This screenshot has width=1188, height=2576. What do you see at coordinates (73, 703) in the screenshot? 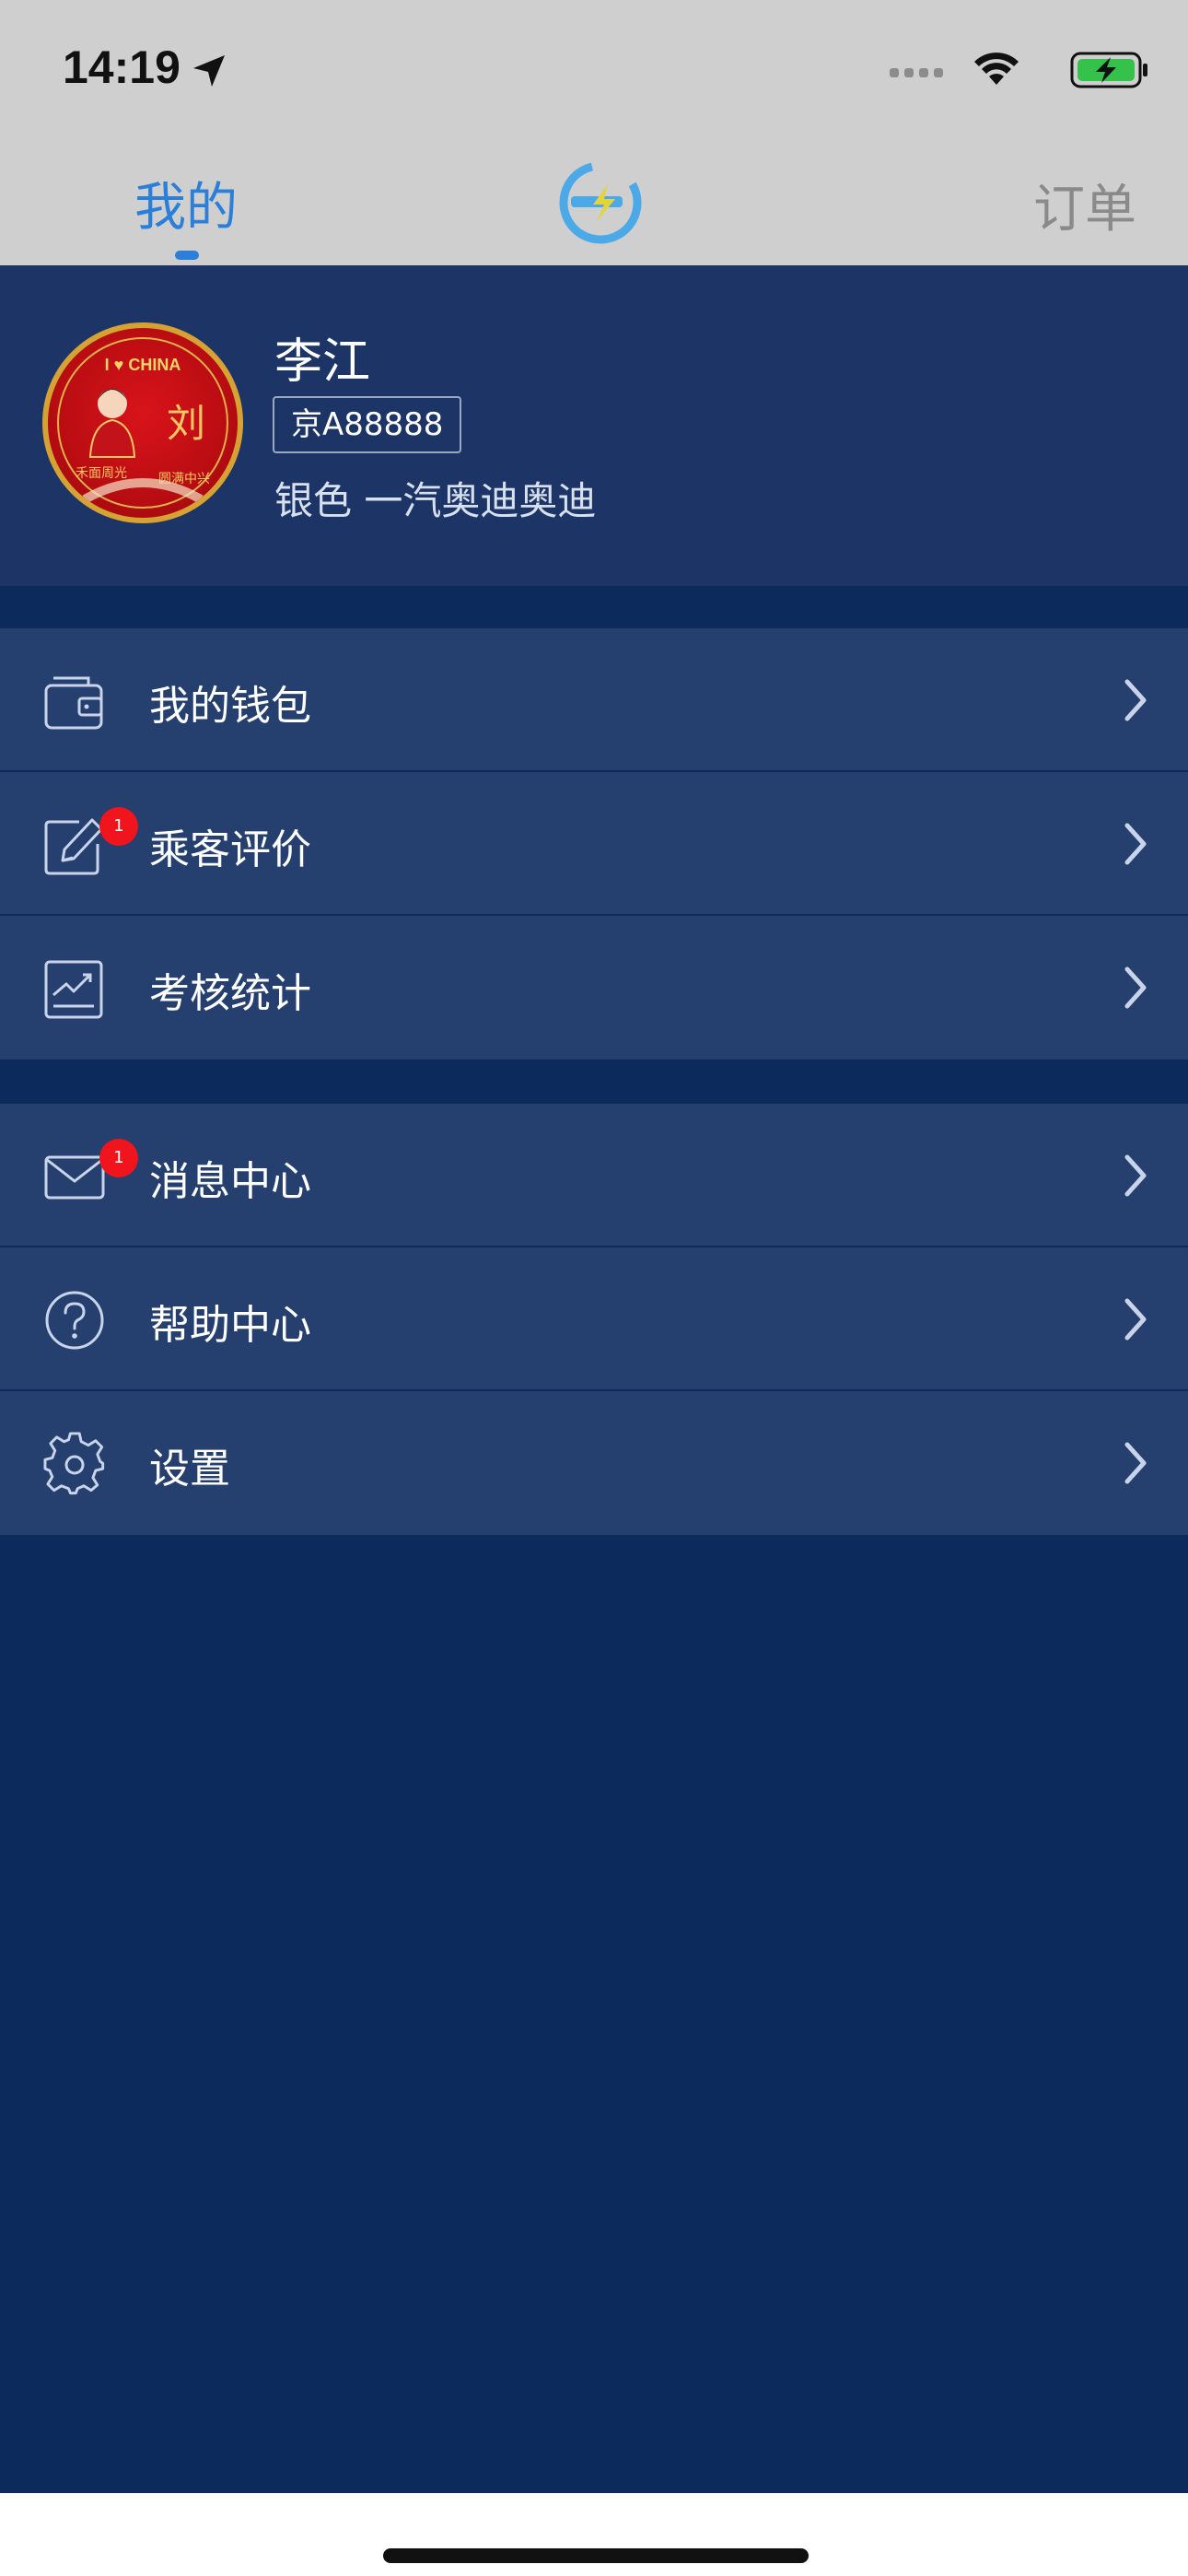
I see `wallet-icon` at bounding box center [73, 703].